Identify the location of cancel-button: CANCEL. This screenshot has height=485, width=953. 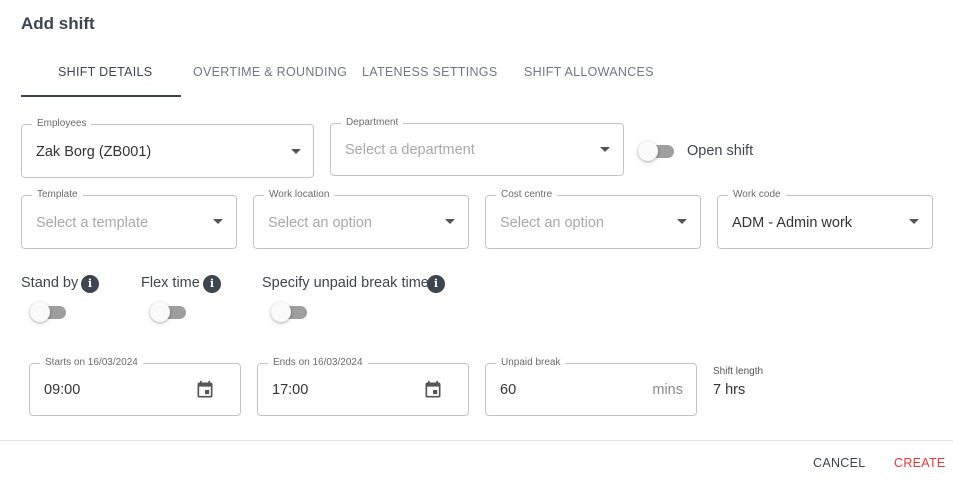
(839, 463).